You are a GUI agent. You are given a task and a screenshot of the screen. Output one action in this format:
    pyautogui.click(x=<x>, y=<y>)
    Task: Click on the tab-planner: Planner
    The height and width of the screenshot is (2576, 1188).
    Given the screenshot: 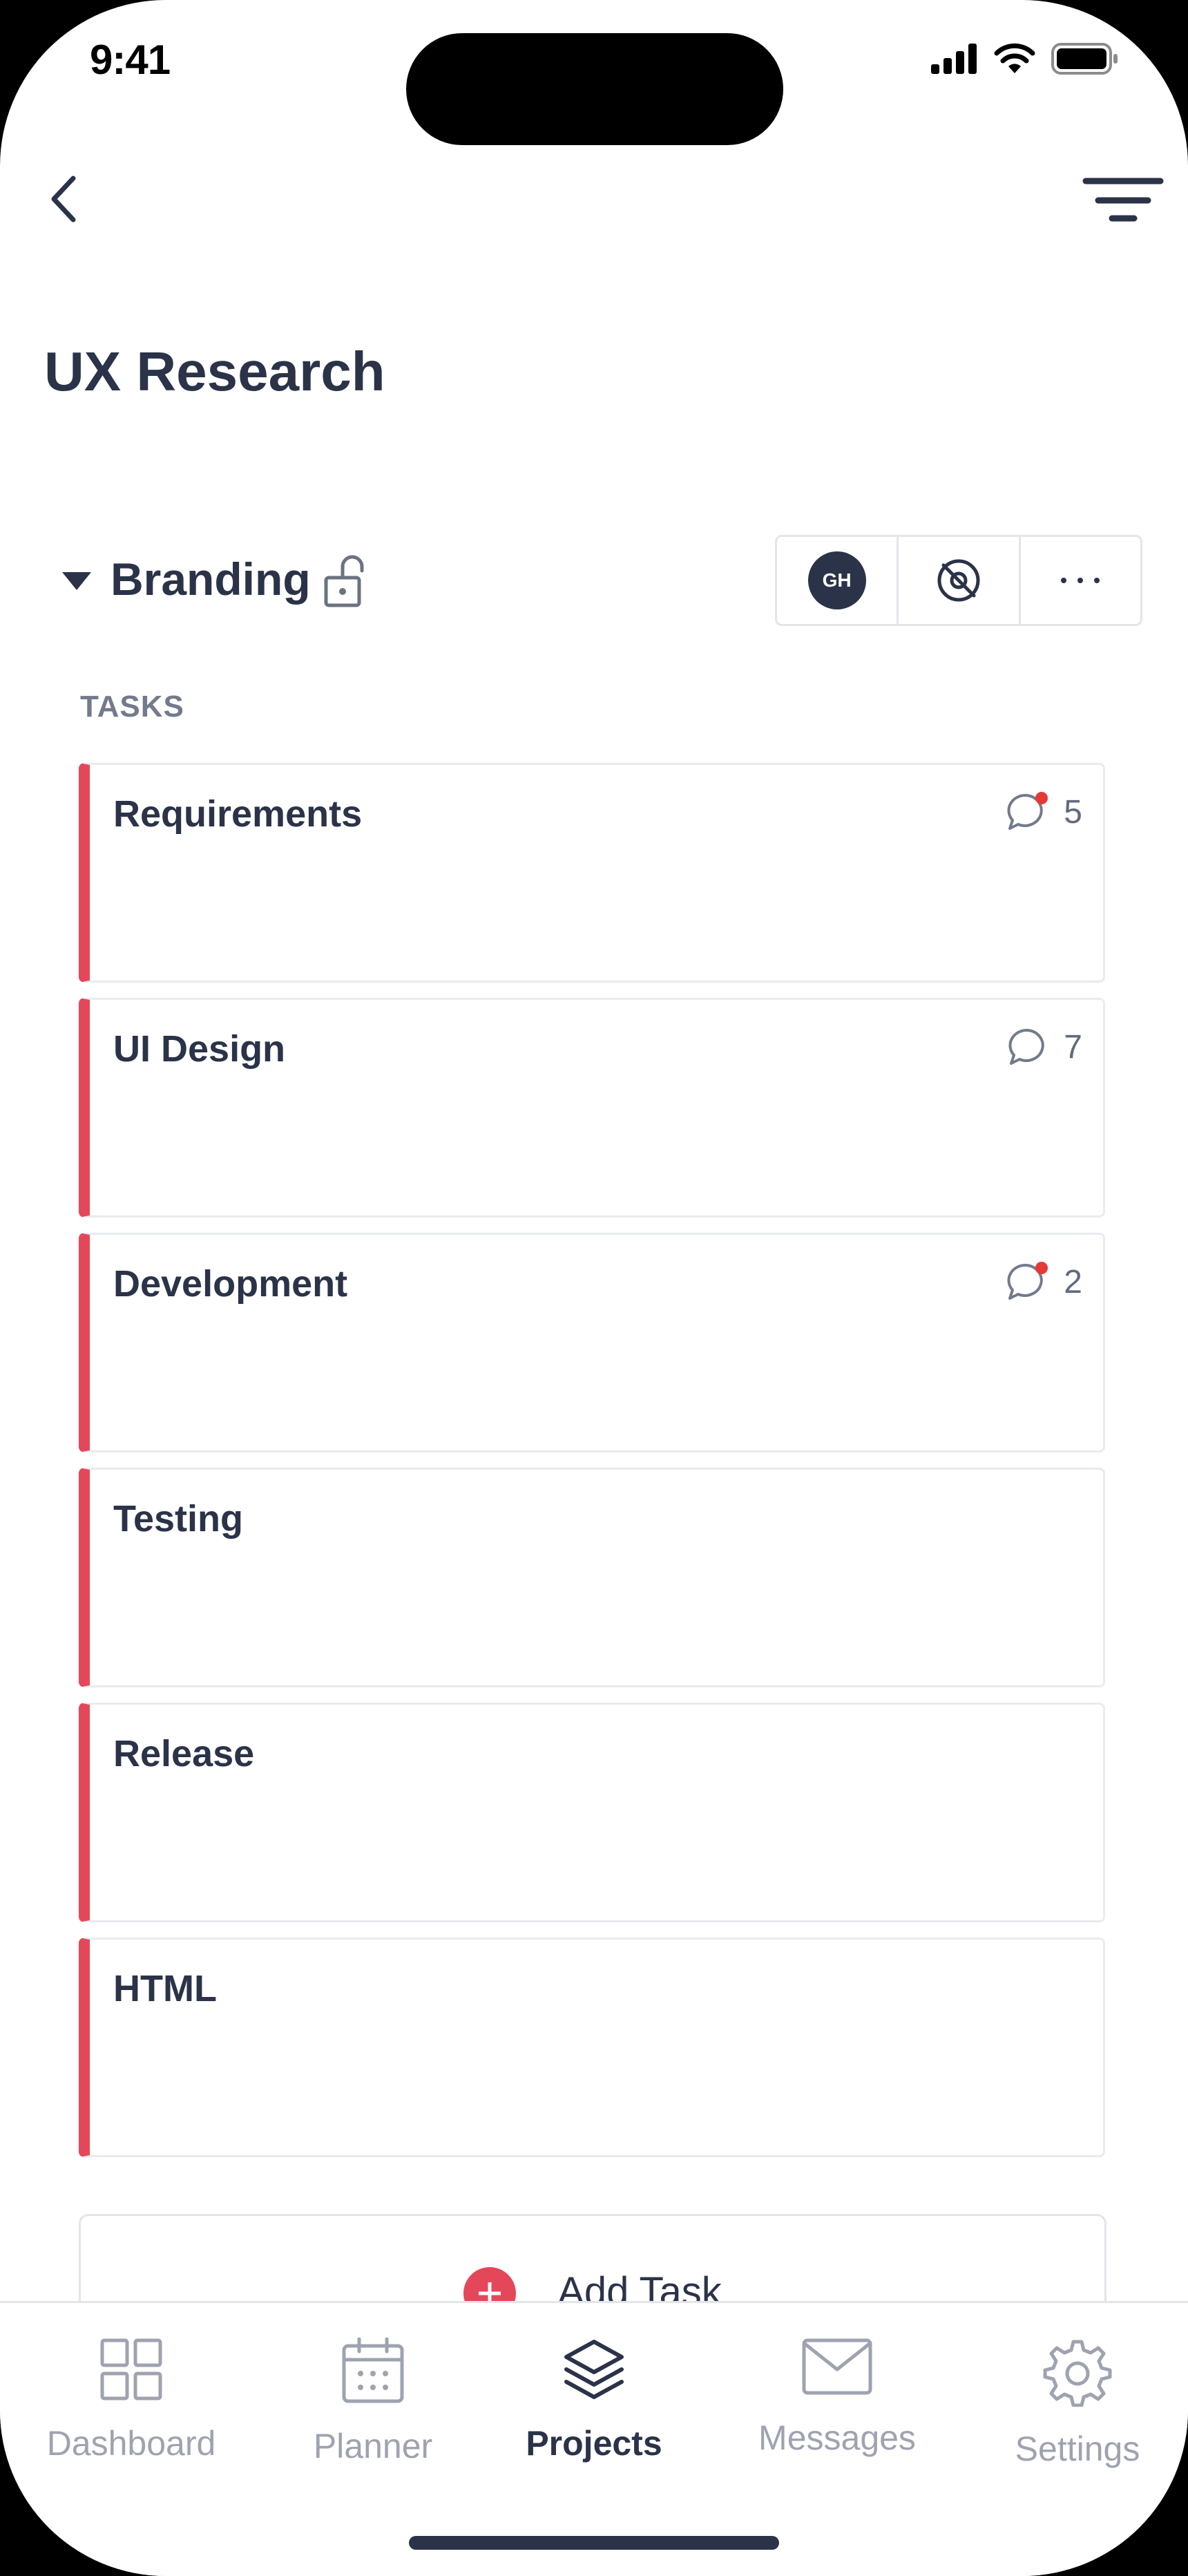 What is the action you would take?
    pyautogui.click(x=372, y=2406)
    